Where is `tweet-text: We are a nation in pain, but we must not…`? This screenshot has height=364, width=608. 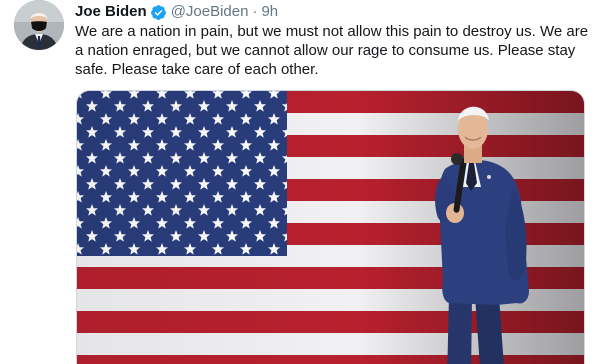 tweet-text: We are a nation in pain, but we must not… is located at coordinates (332, 50).